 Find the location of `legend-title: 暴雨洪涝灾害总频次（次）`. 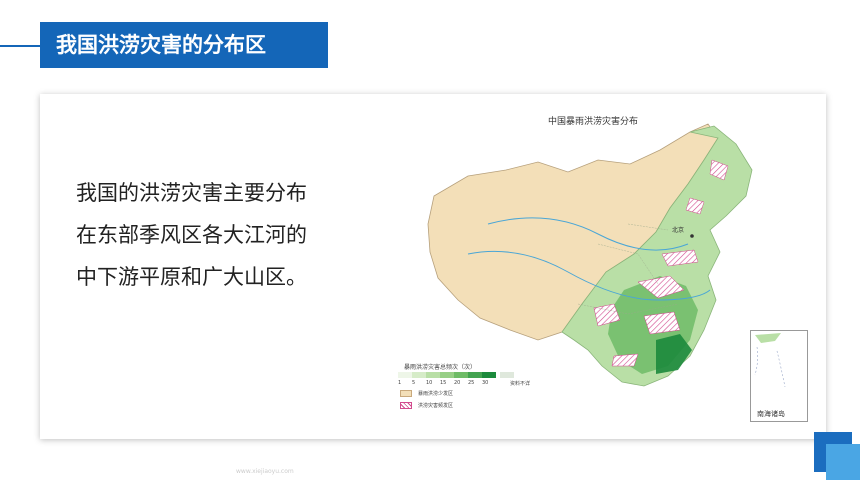

legend-title: 暴雨洪涝灾害总频次（次） is located at coordinates (440, 367).